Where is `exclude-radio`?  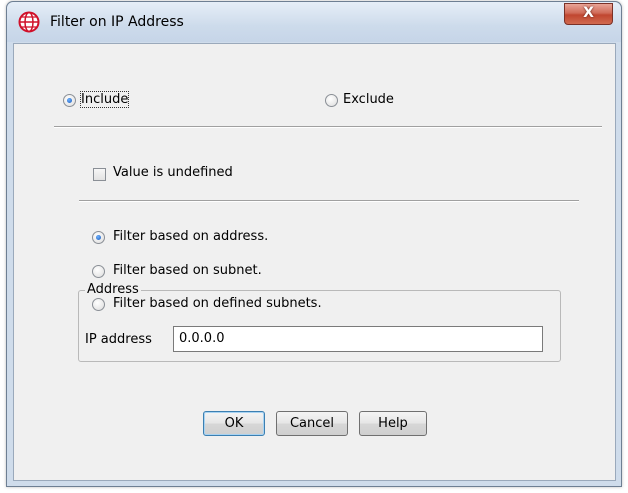
exclude-radio is located at coordinates (331, 100).